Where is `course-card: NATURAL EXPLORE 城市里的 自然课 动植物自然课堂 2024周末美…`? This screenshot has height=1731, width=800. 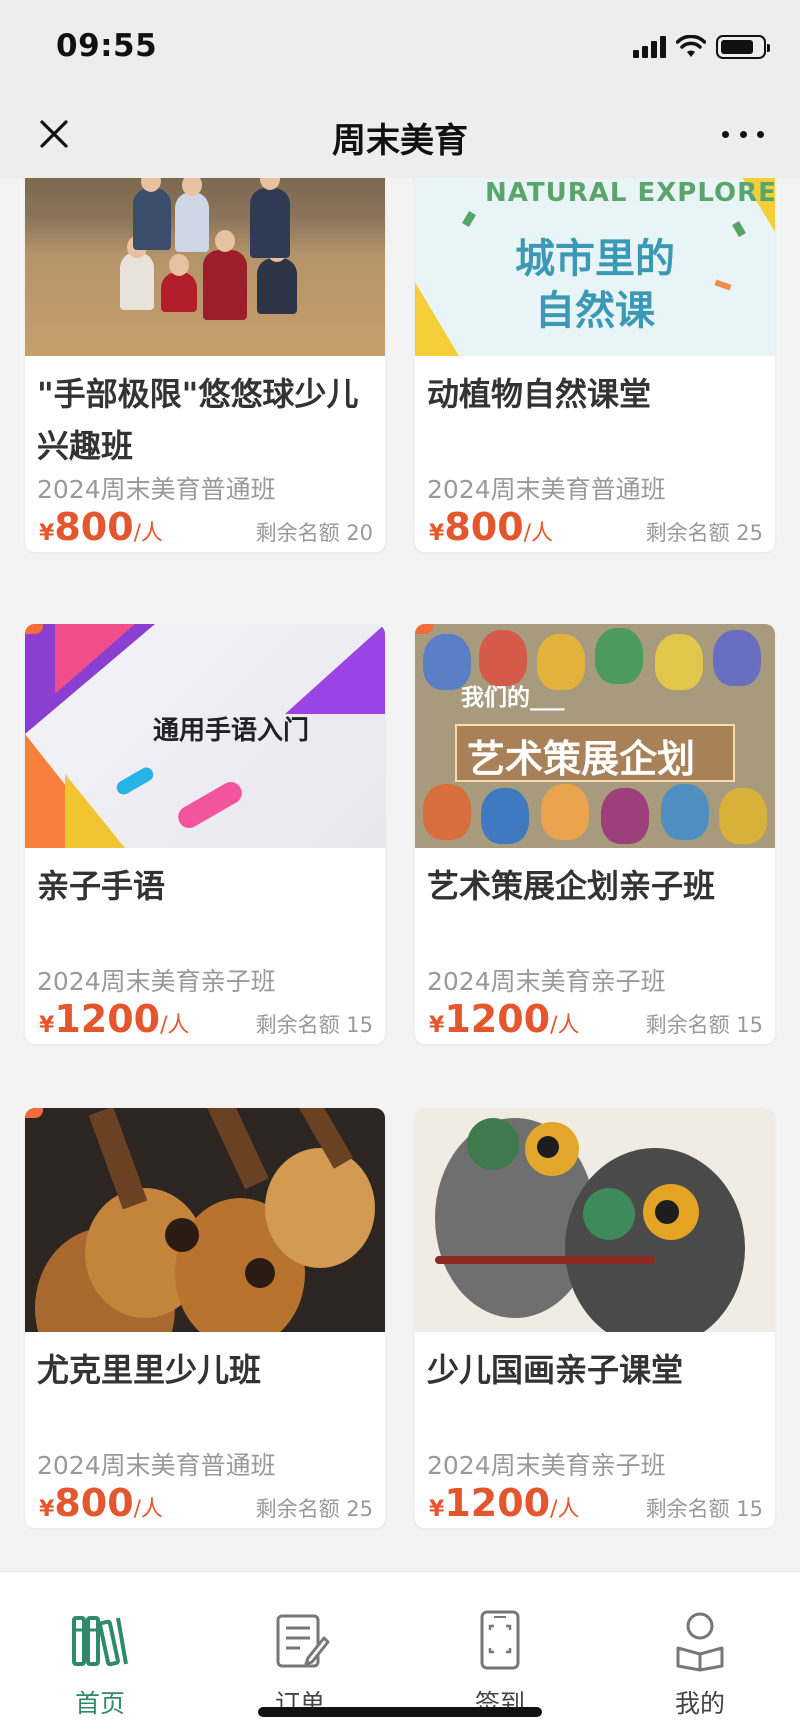 course-card: NATURAL EXPLORE 城市里的 自然课 动植物自然课堂 2024周末美… is located at coordinates (595, 365).